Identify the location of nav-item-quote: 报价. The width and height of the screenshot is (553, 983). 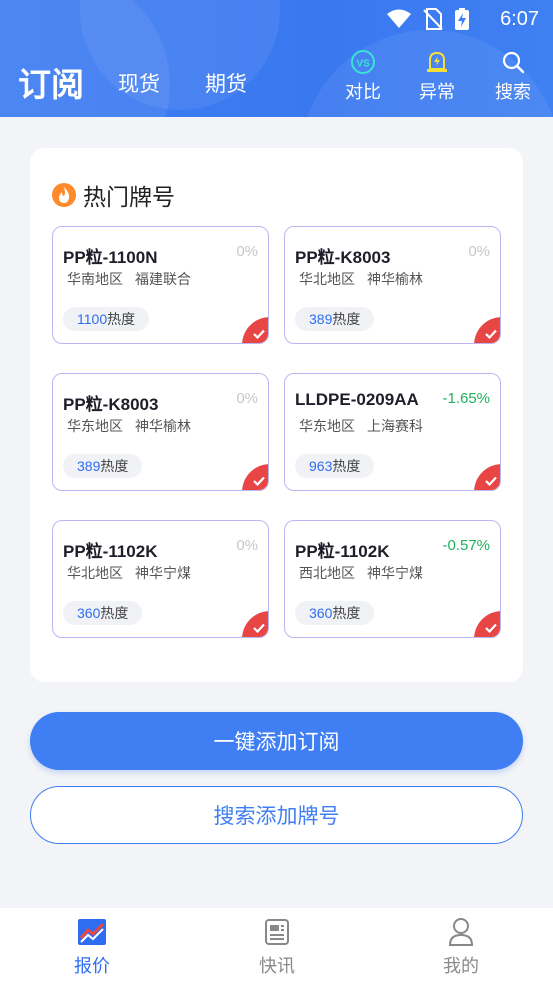
(92, 947).